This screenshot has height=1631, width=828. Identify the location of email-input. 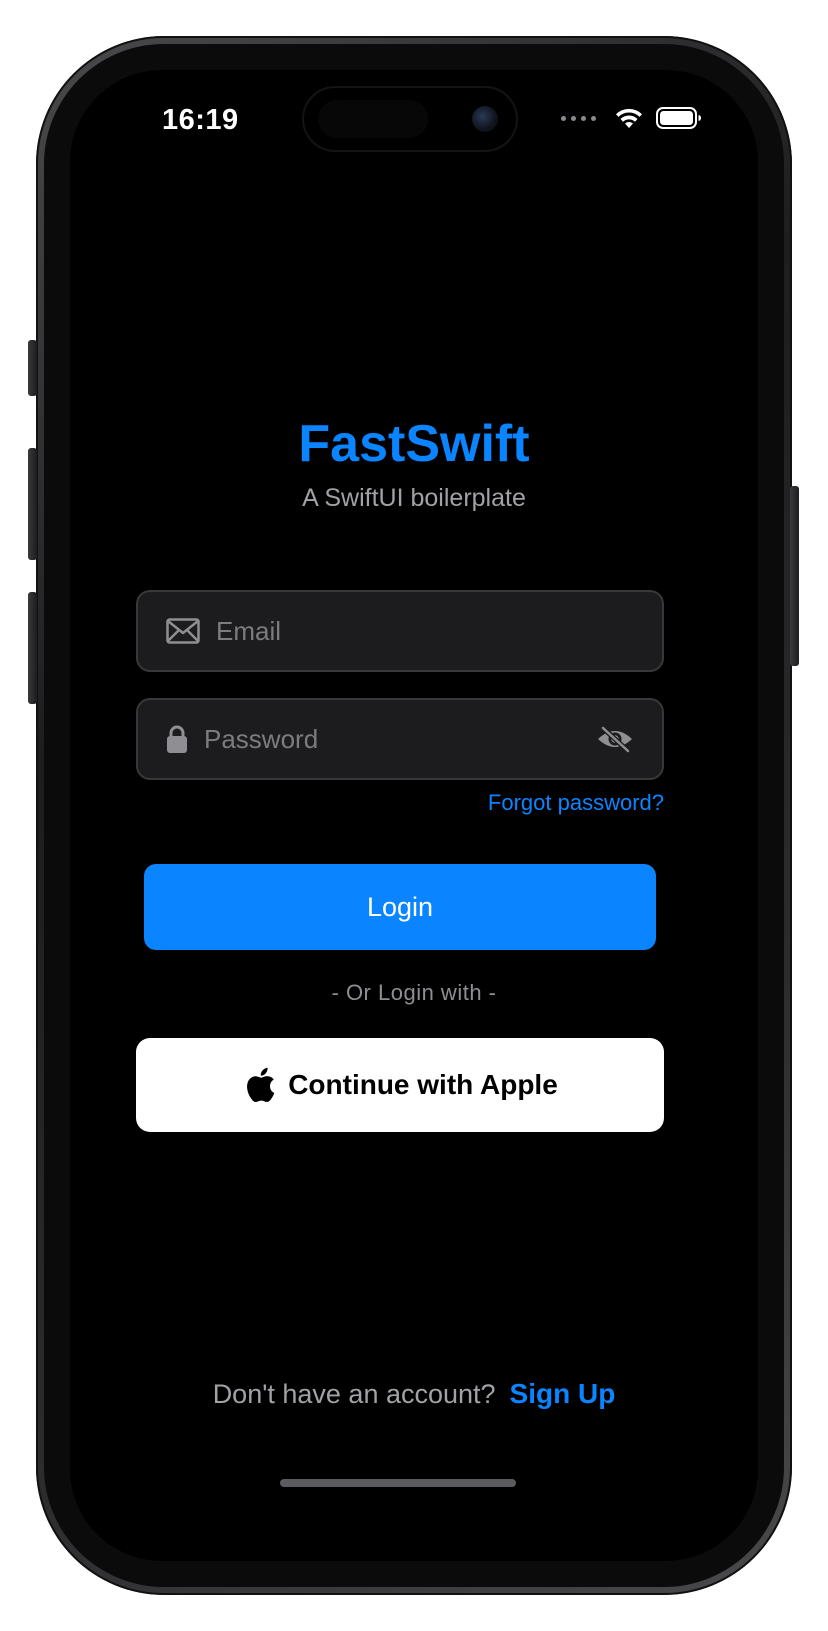
(439, 631).